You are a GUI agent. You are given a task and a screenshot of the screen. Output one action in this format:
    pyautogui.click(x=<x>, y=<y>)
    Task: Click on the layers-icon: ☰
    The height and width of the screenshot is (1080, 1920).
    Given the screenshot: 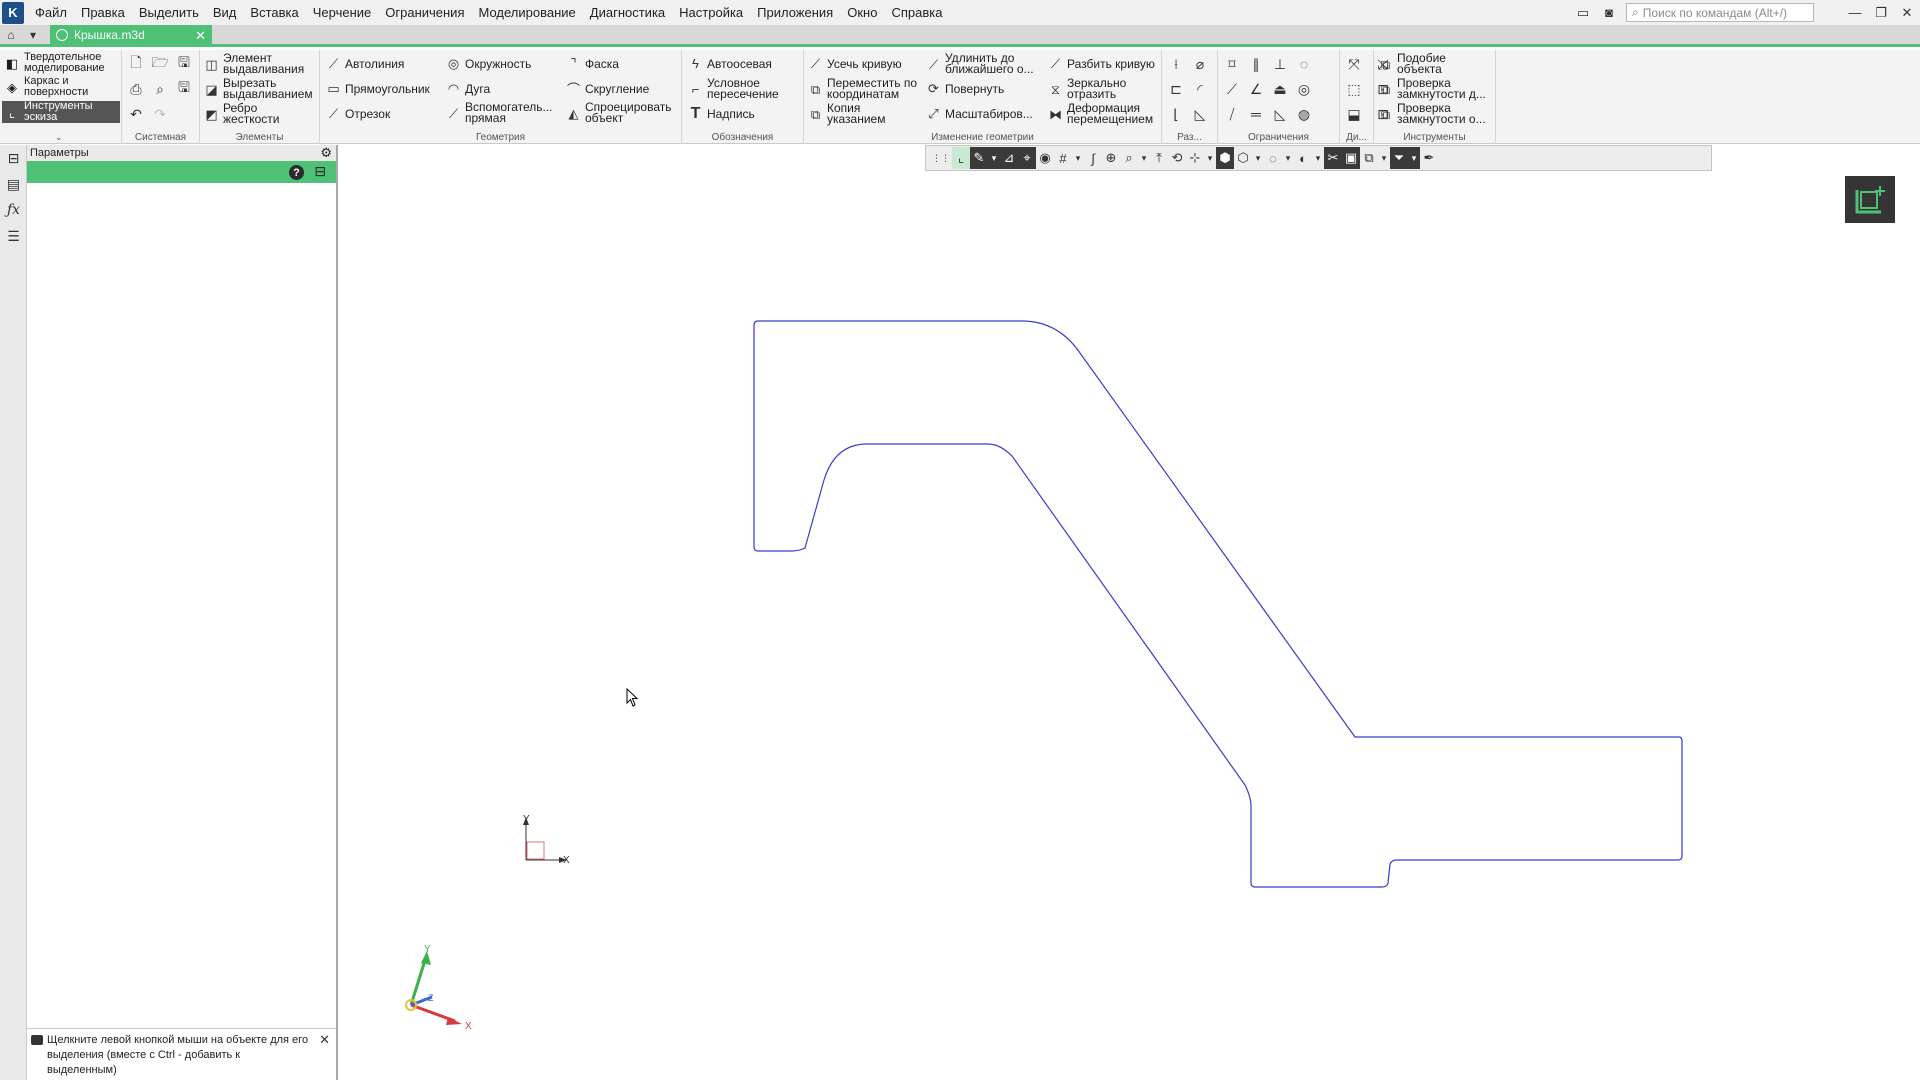 What is the action you would take?
    pyautogui.click(x=13, y=236)
    